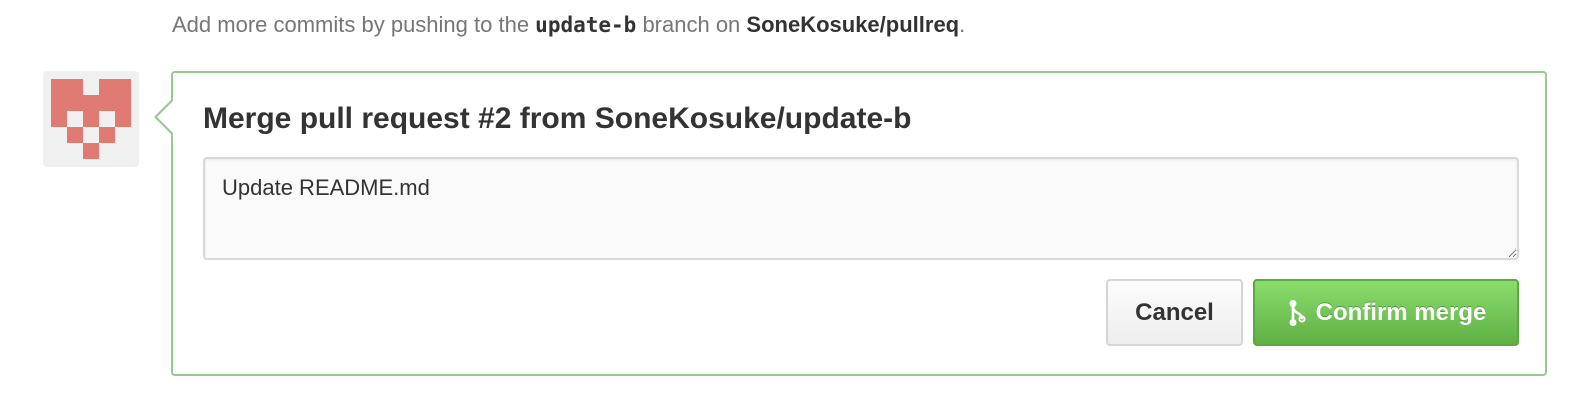 This screenshot has width=1582, height=408. I want to click on confirm-merge-button: Confirm merge, so click(1386, 312).